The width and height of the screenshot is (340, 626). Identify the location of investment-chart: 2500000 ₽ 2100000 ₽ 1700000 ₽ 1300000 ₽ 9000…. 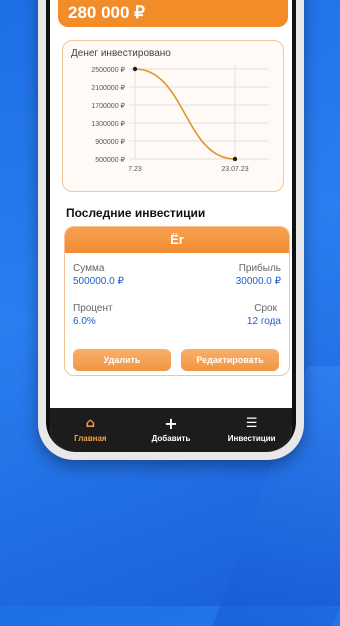
(180, 119).